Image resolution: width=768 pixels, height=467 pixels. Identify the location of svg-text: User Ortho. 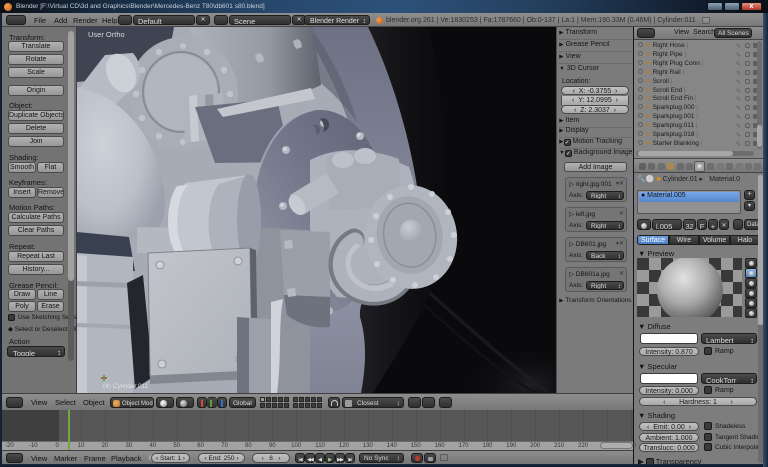
(106, 34).